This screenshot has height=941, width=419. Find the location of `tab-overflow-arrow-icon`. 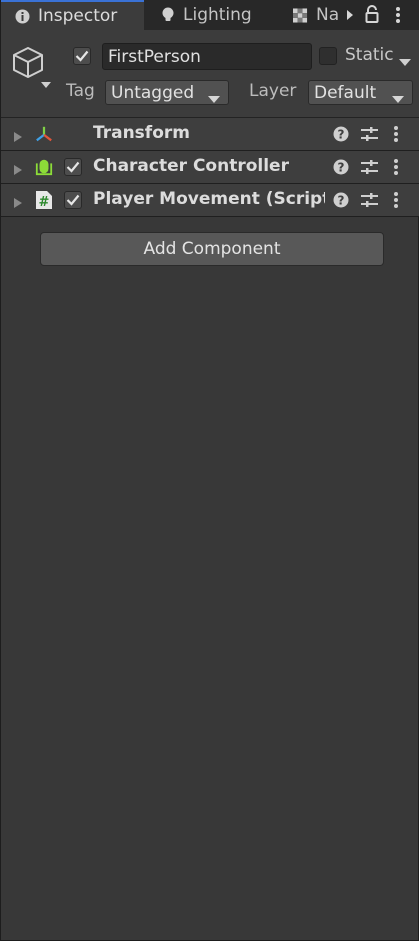

tab-overflow-arrow-icon is located at coordinates (350, 15).